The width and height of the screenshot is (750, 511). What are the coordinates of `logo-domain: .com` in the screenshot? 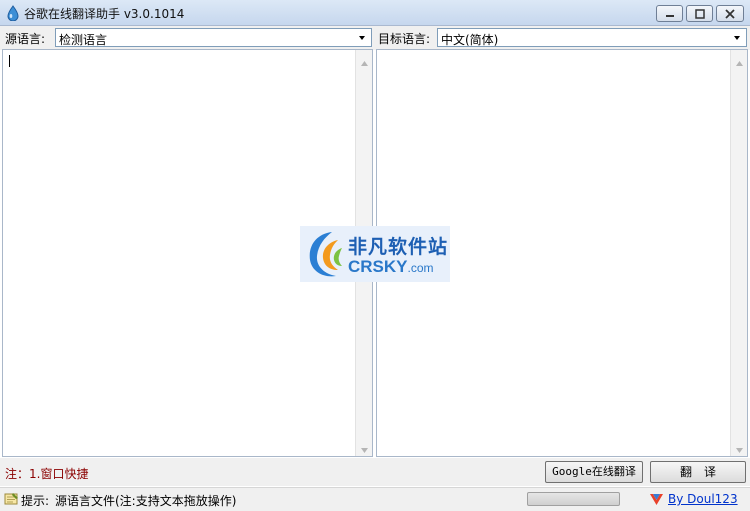 It's located at (420, 268).